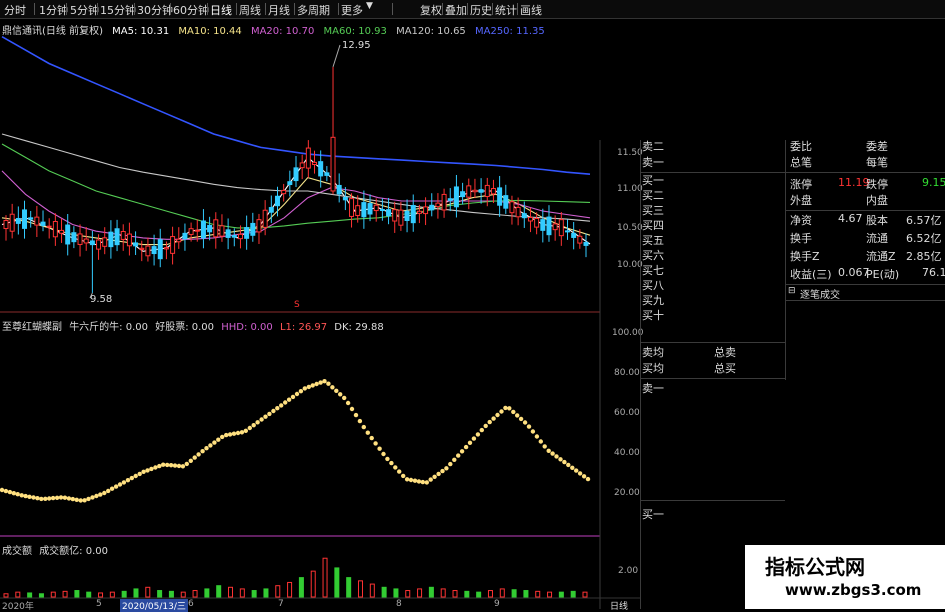  I want to click on q-shouyi-val: 0.067, so click(854, 272).